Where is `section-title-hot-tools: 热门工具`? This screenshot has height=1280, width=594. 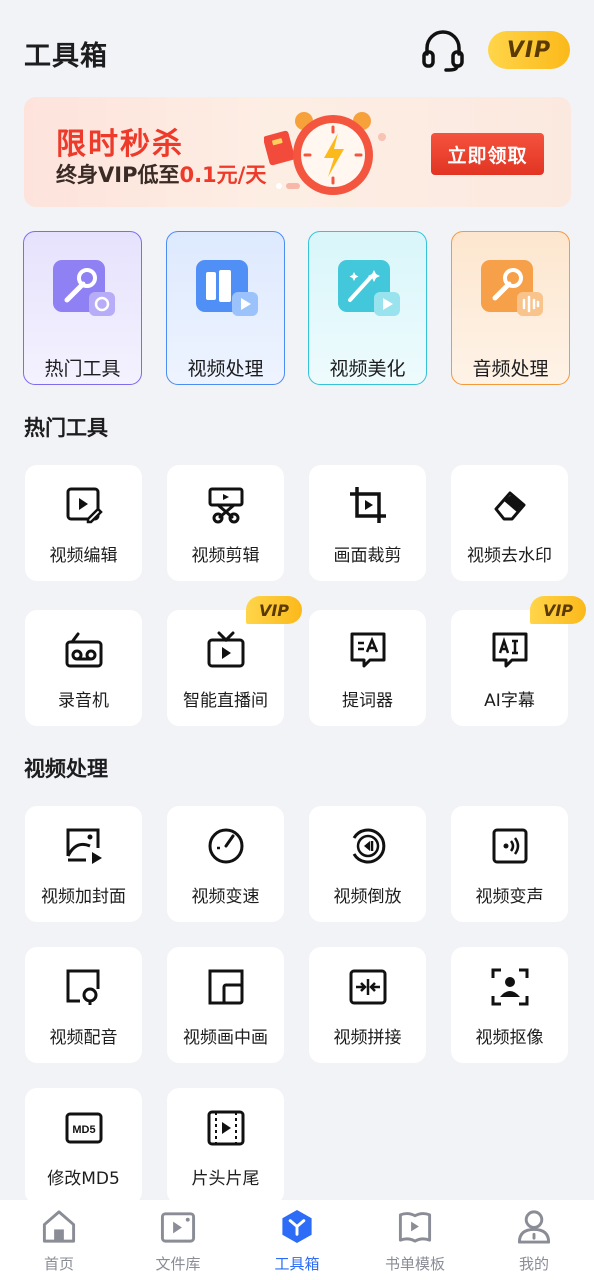
section-title-hot-tools: 热门工具 is located at coordinates (66, 428).